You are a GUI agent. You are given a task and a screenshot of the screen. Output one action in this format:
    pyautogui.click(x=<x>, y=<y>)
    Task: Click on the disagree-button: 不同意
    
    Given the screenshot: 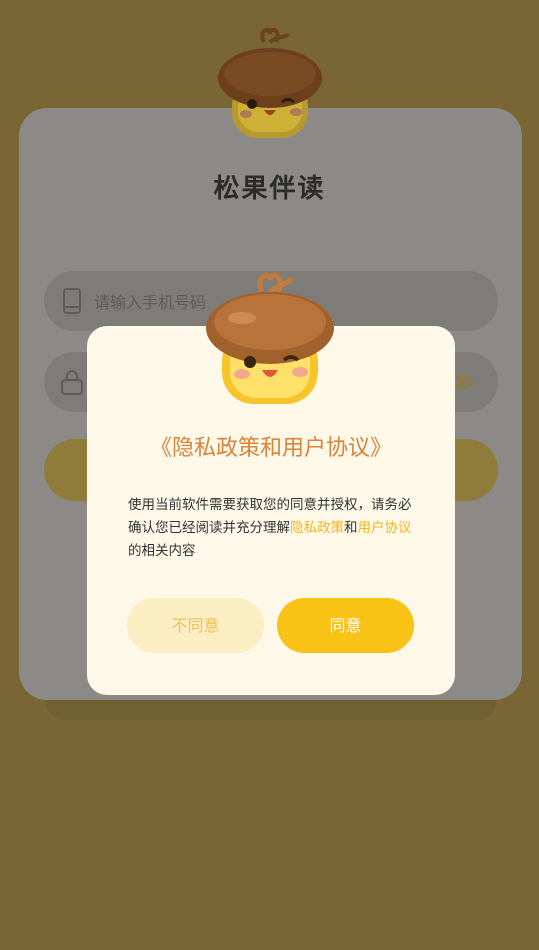 What is the action you would take?
    pyautogui.click(x=195, y=625)
    